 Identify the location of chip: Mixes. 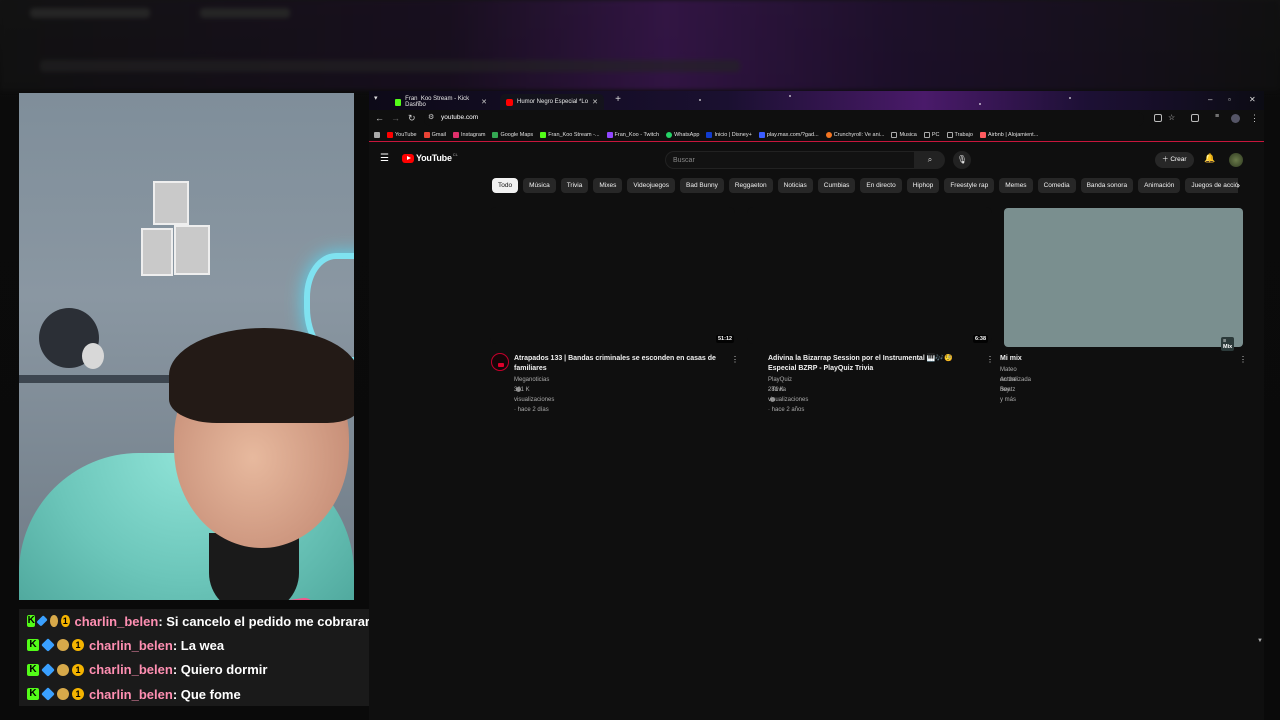
(608, 185).